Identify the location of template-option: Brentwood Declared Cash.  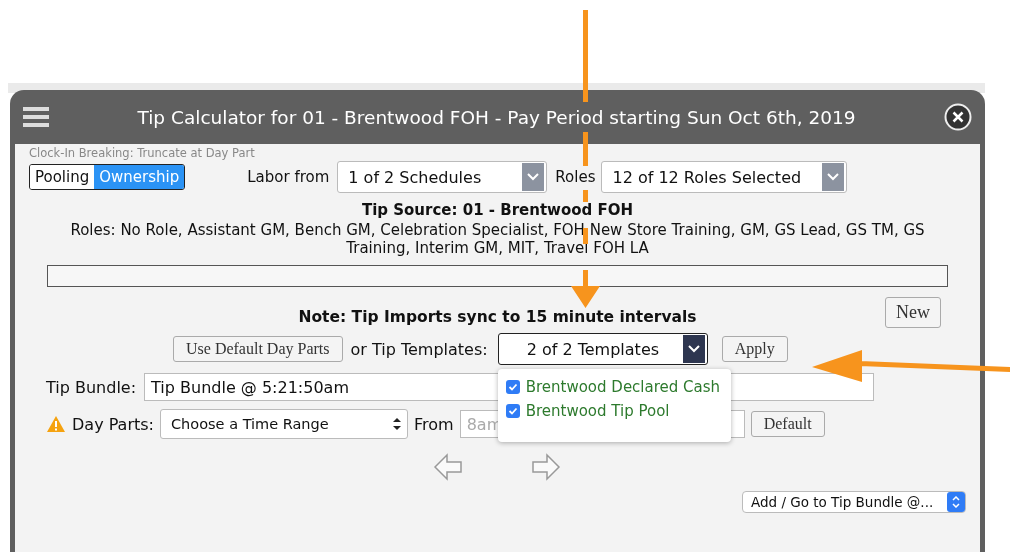
(614, 387).